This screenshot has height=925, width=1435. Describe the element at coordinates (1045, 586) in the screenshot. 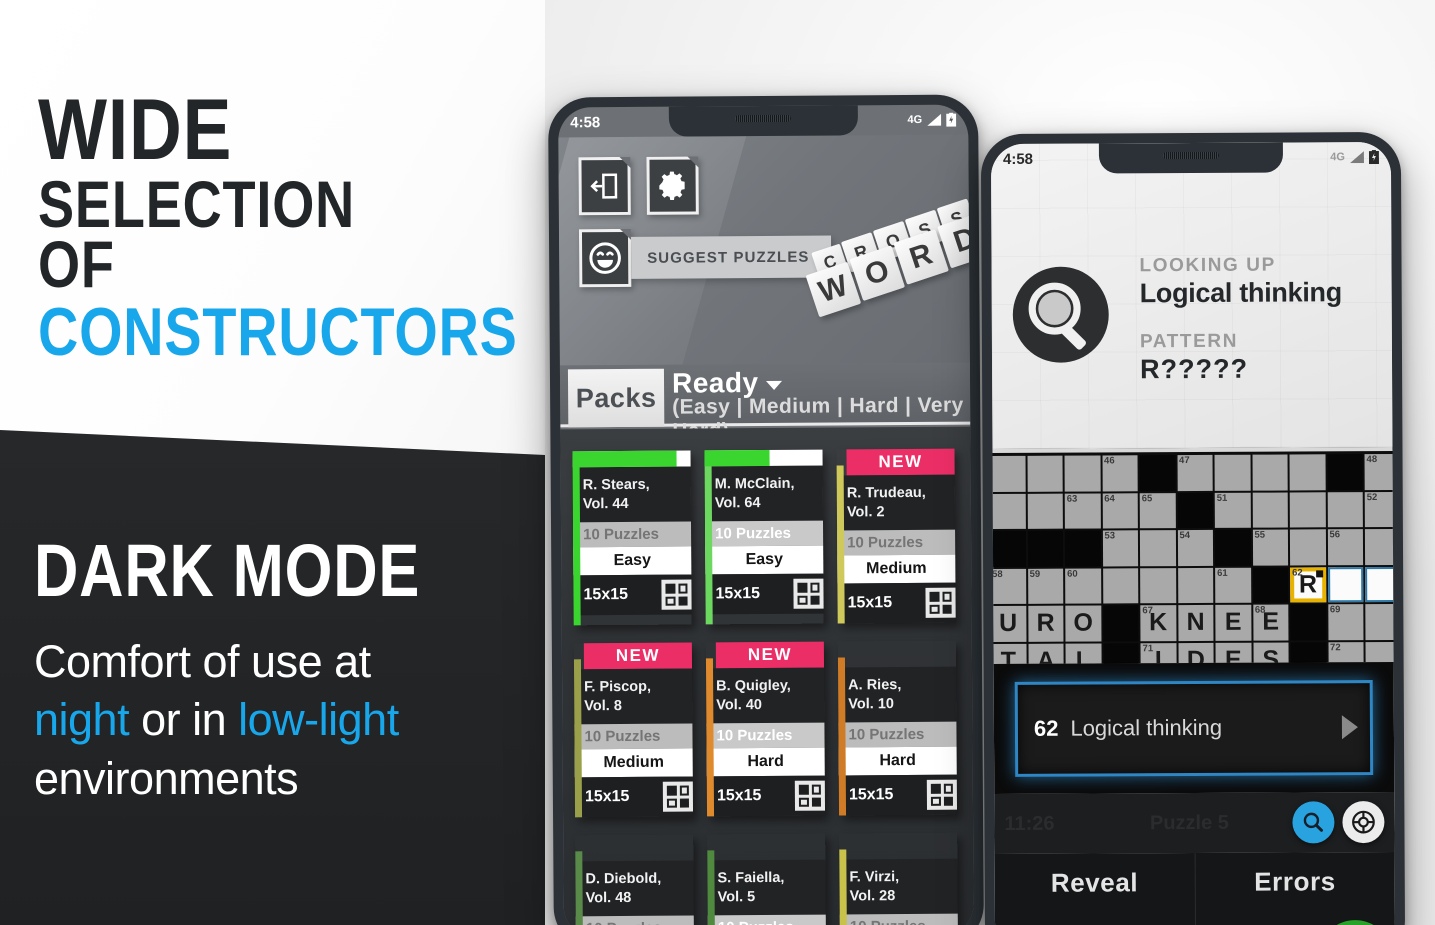

I see `crossword-cell: 59` at that location.